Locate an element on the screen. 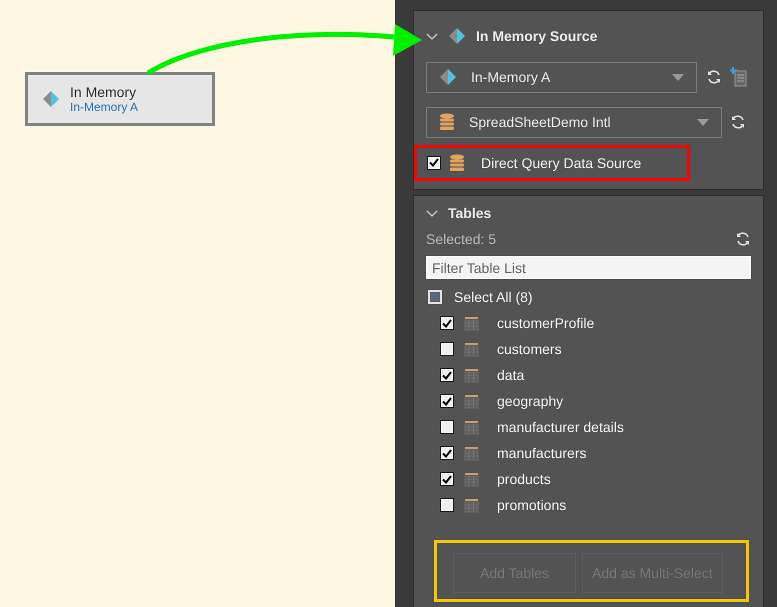 The height and width of the screenshot is (607, 777). node-subtitle: In-Memory A is located at coordinates (104, 107).